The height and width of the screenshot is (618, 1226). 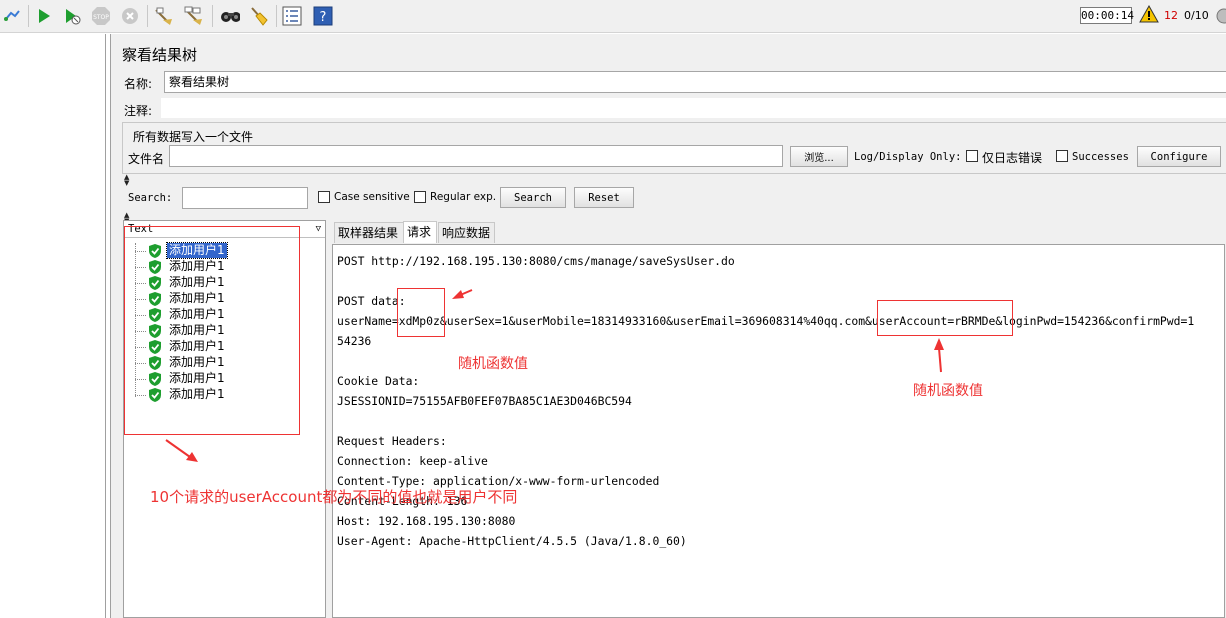 What do you see at coordinates (493, 364) in the screenshot?
I see `annotation-random-value-1: 随机函数值` at bounding box center [493, 364].